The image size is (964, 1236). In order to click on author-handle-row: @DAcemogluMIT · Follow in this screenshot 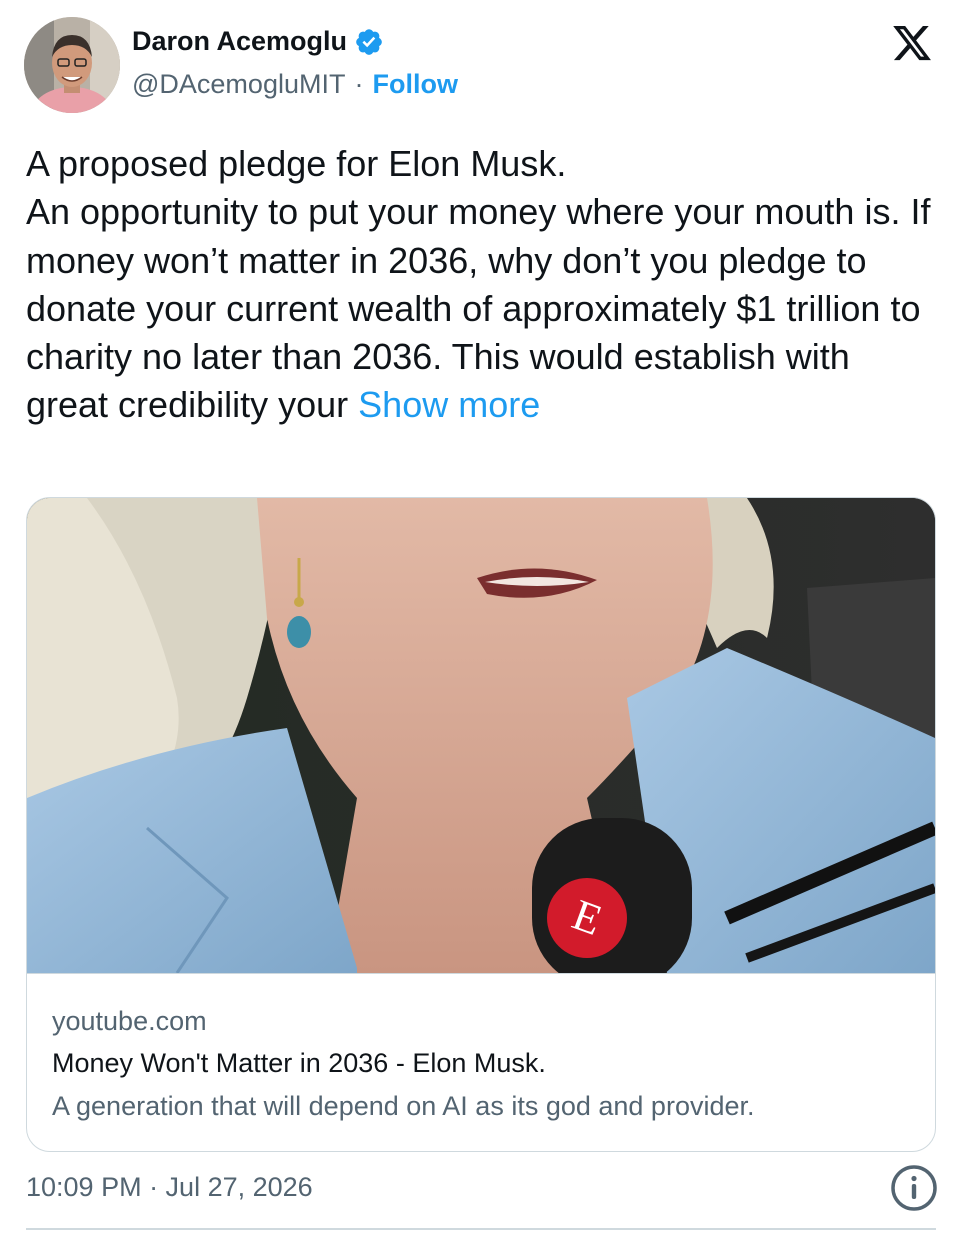, I will do `click(295, 84)`.